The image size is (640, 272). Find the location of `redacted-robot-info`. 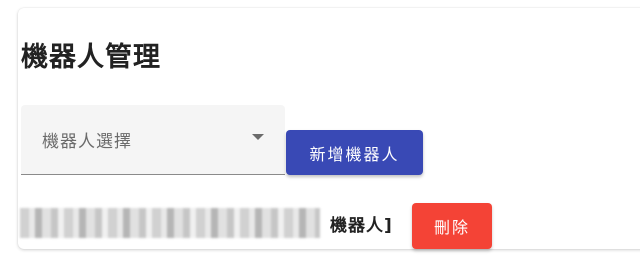

redacted-robot-info is located at coordinates (170, 223).